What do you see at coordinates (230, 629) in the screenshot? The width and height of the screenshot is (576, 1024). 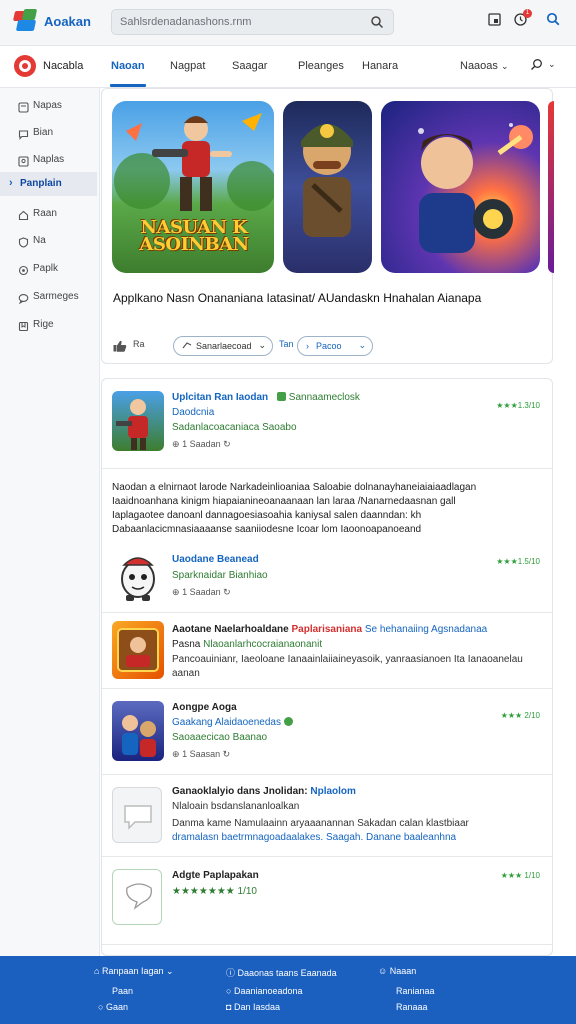 I see `item-title-part: Aaotane Naelarhoaldane` at bounding box center [230, 629].